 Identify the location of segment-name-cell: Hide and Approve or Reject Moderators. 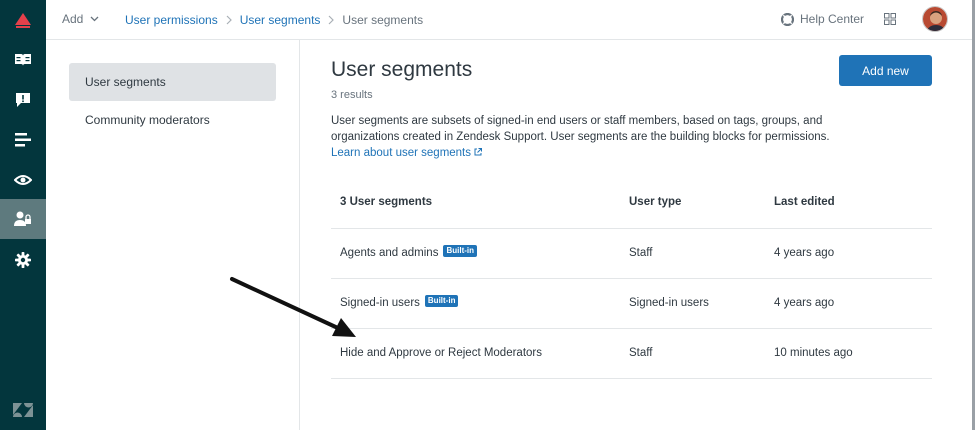
(441, 353).